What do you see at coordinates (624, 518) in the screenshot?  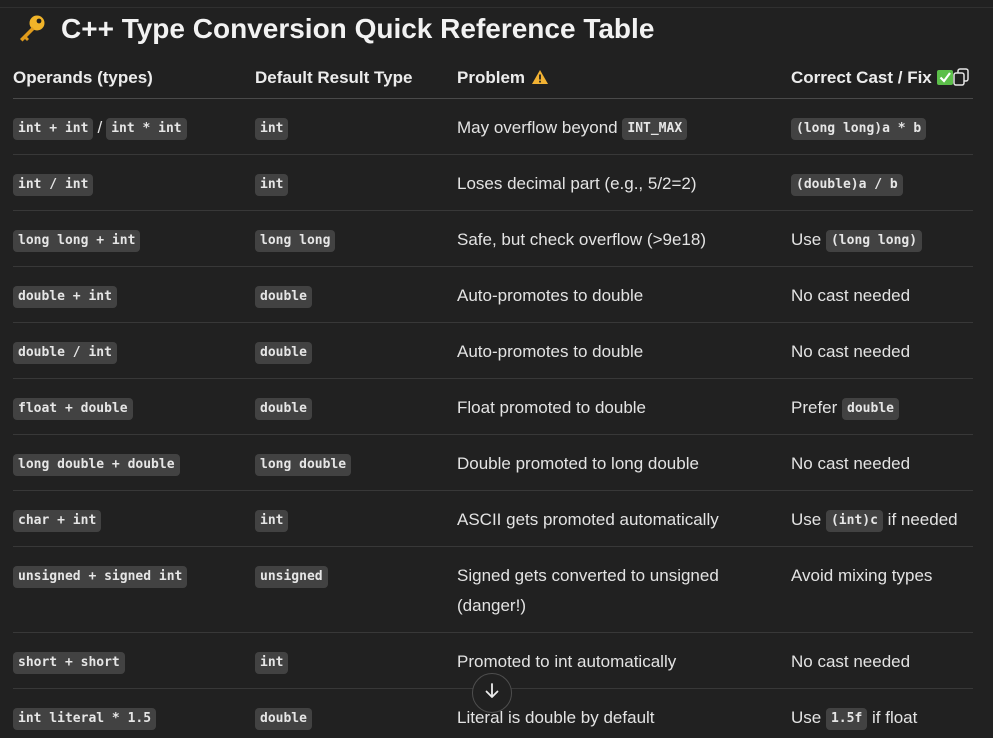 I see `problem-cell: ASCII gets promoted automatically` at bounding box center [624, 518].